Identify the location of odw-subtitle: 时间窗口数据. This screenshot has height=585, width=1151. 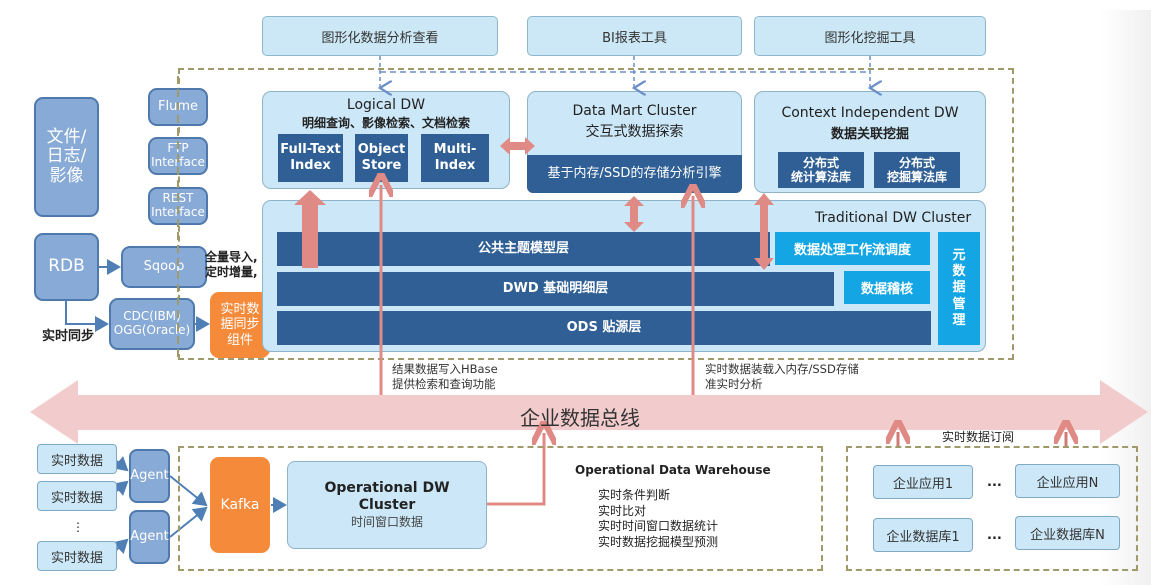
(386, 522).